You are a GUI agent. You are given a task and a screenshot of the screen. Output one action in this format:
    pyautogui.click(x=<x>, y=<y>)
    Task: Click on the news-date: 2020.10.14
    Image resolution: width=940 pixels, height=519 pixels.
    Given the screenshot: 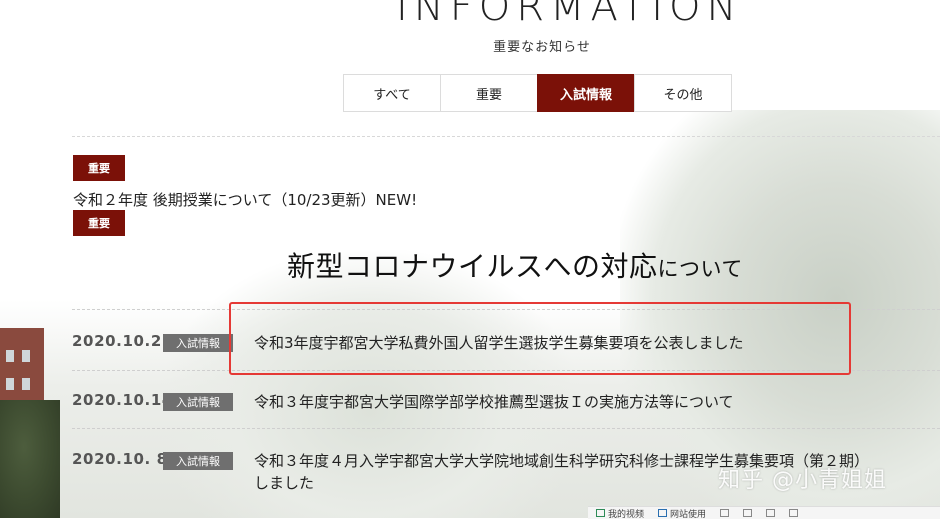 What is the action you would take?
    pyautogui.click(x=122, y=400)
    